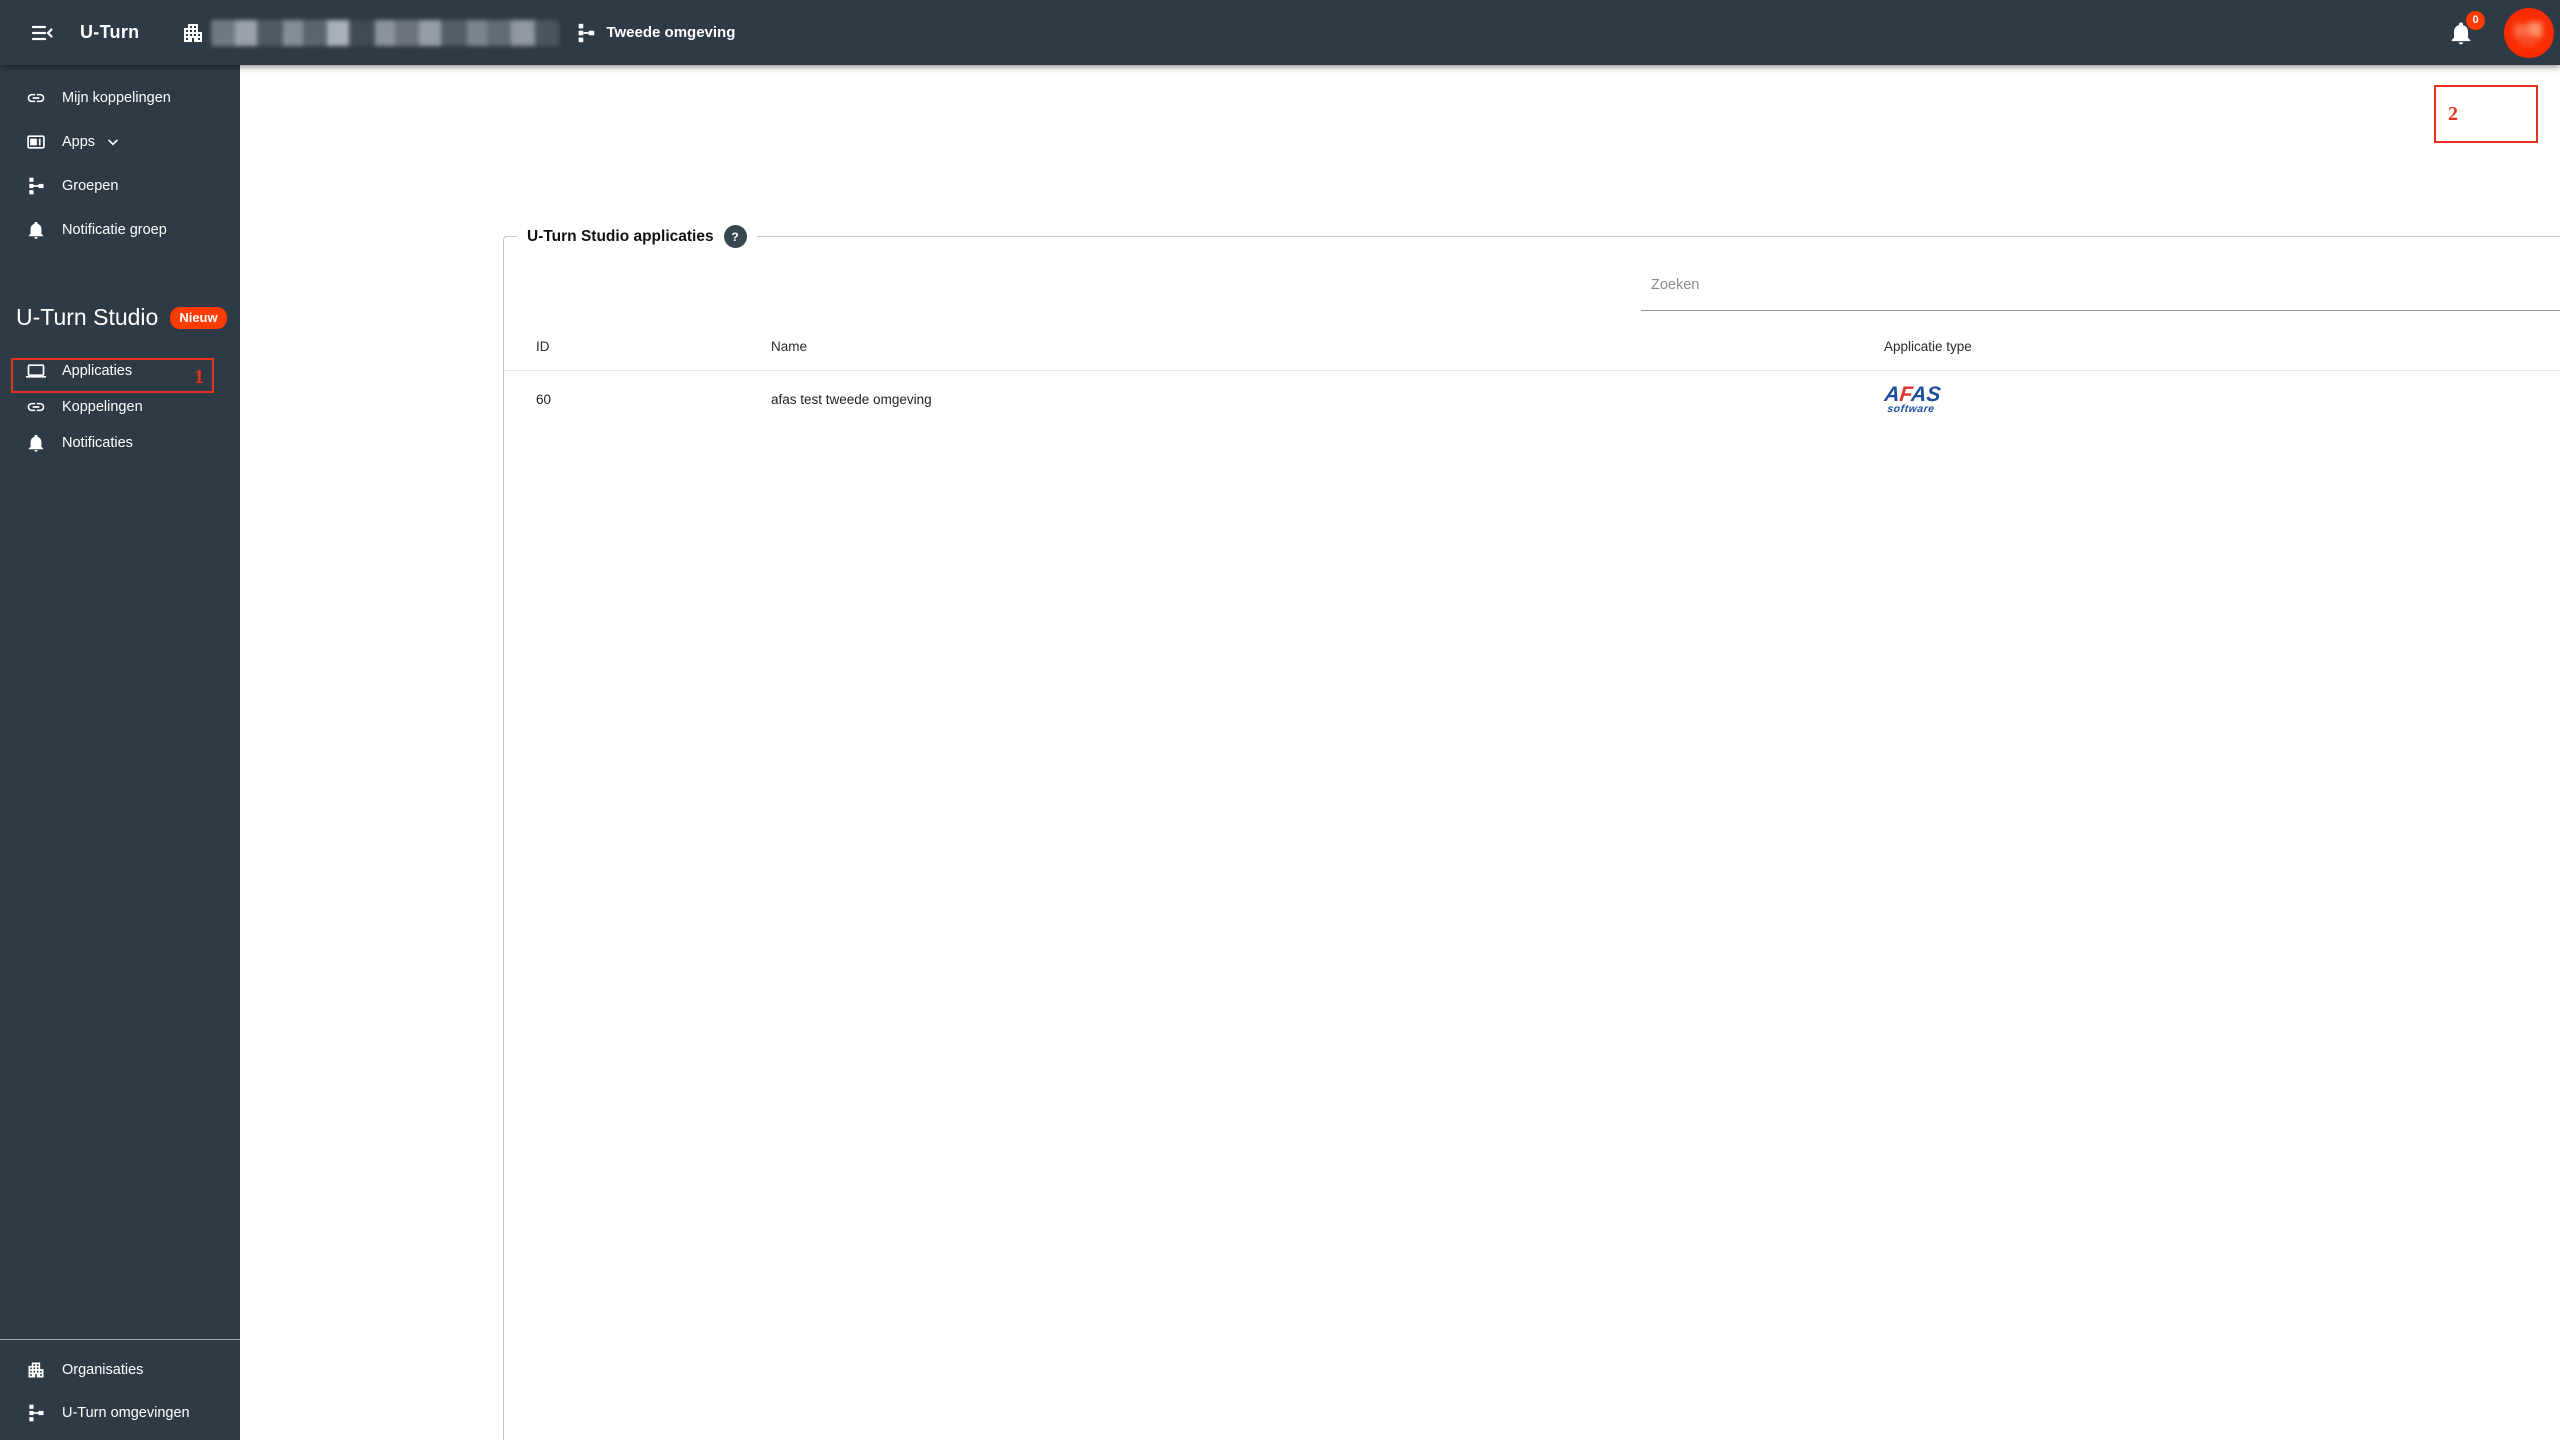 The height and width of the screenshot is (1440, 2560). Describe the element at coordinates (620, 236) in the screenshot. I see `panel-title: U-Turn Studio applicaties` at that location.